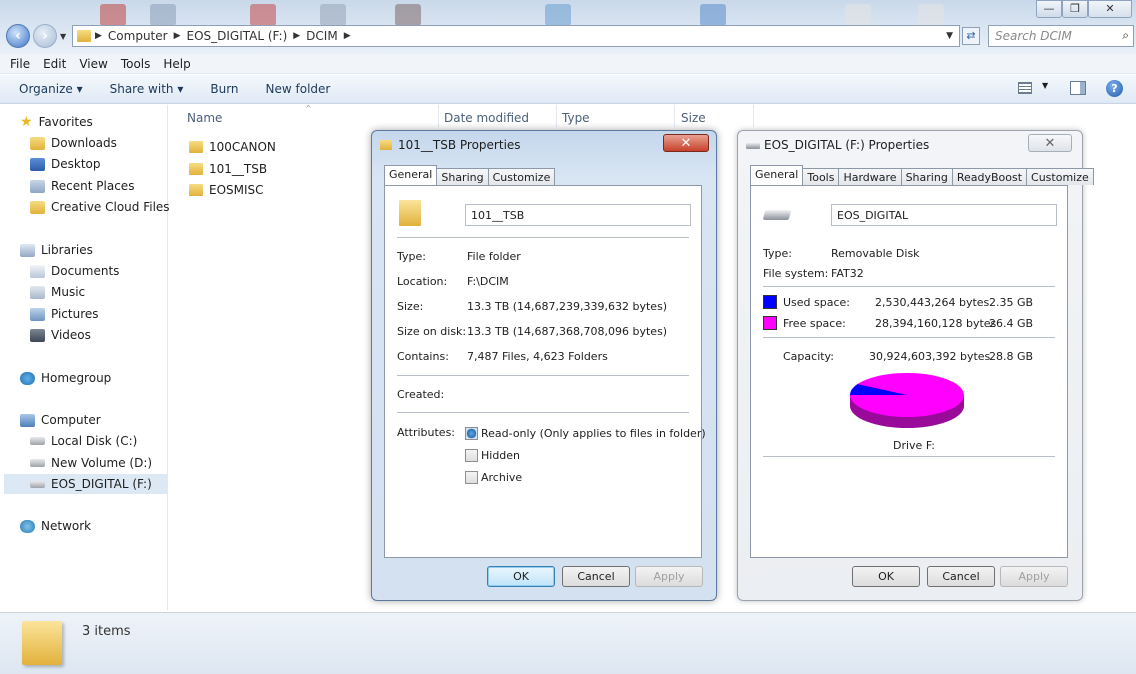 This screenshot has height=674, width=1136. I want to click on column-header-size: Size, so click(693, 118).